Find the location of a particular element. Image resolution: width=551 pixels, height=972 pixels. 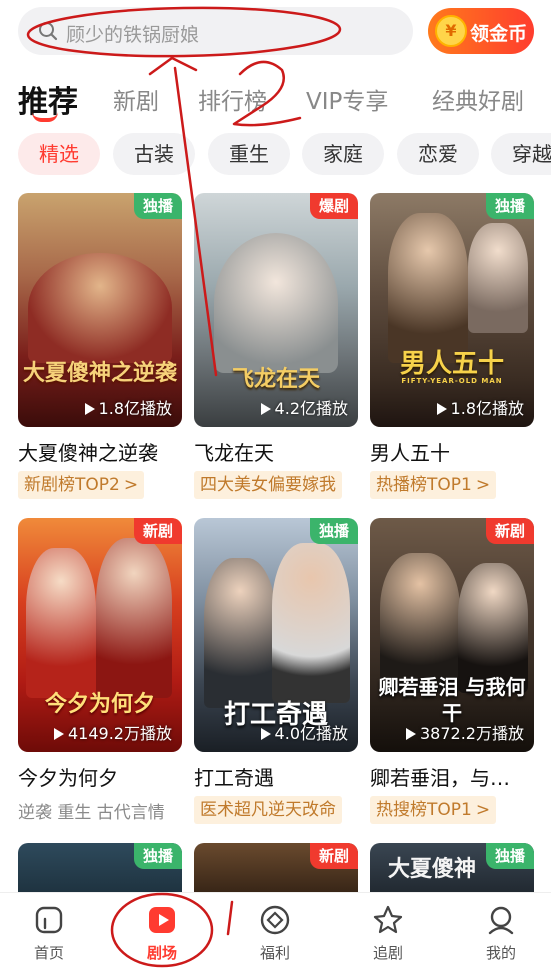

gift-icon is located at coordinates (275, 920).